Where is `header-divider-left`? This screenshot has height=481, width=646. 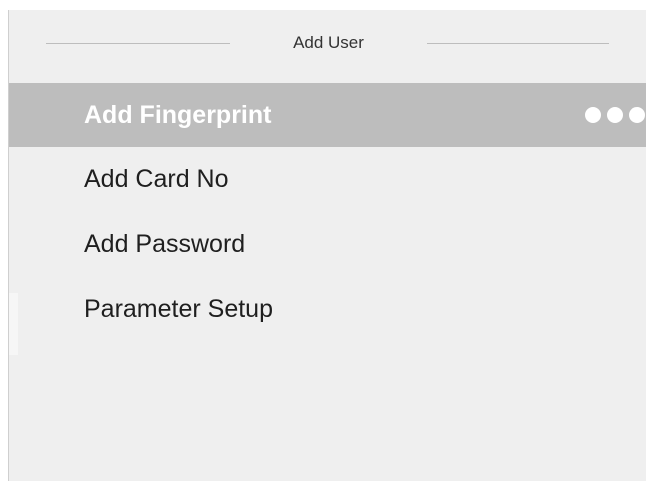
header-divider-left is located at coordinates (138, 43).